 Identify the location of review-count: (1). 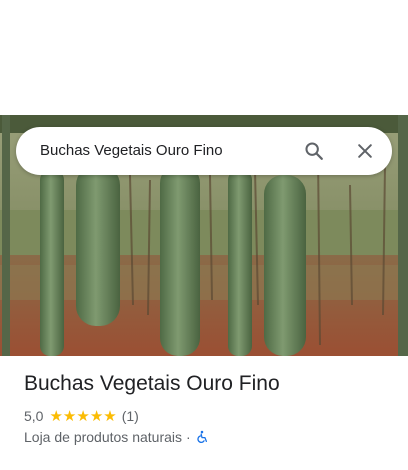
(130, 416).